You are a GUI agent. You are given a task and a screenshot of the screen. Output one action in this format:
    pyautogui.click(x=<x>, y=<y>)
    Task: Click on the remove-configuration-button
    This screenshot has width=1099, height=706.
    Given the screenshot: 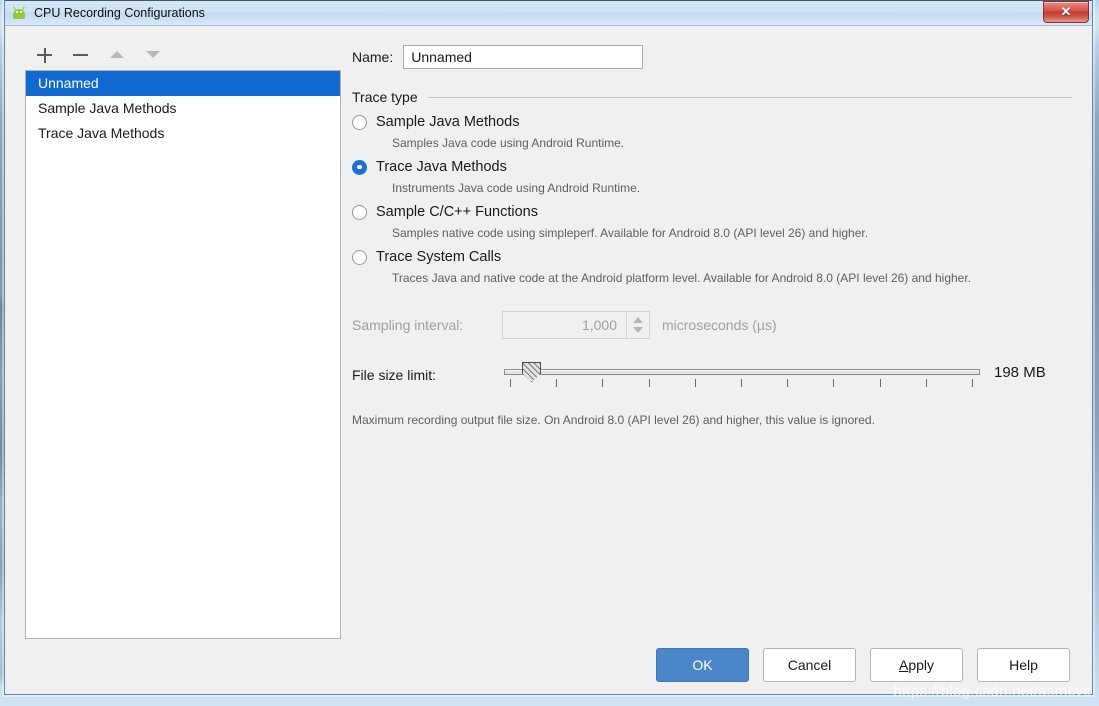 What is the action you would take?
    pyautogui.click(x=81, y=55)
    